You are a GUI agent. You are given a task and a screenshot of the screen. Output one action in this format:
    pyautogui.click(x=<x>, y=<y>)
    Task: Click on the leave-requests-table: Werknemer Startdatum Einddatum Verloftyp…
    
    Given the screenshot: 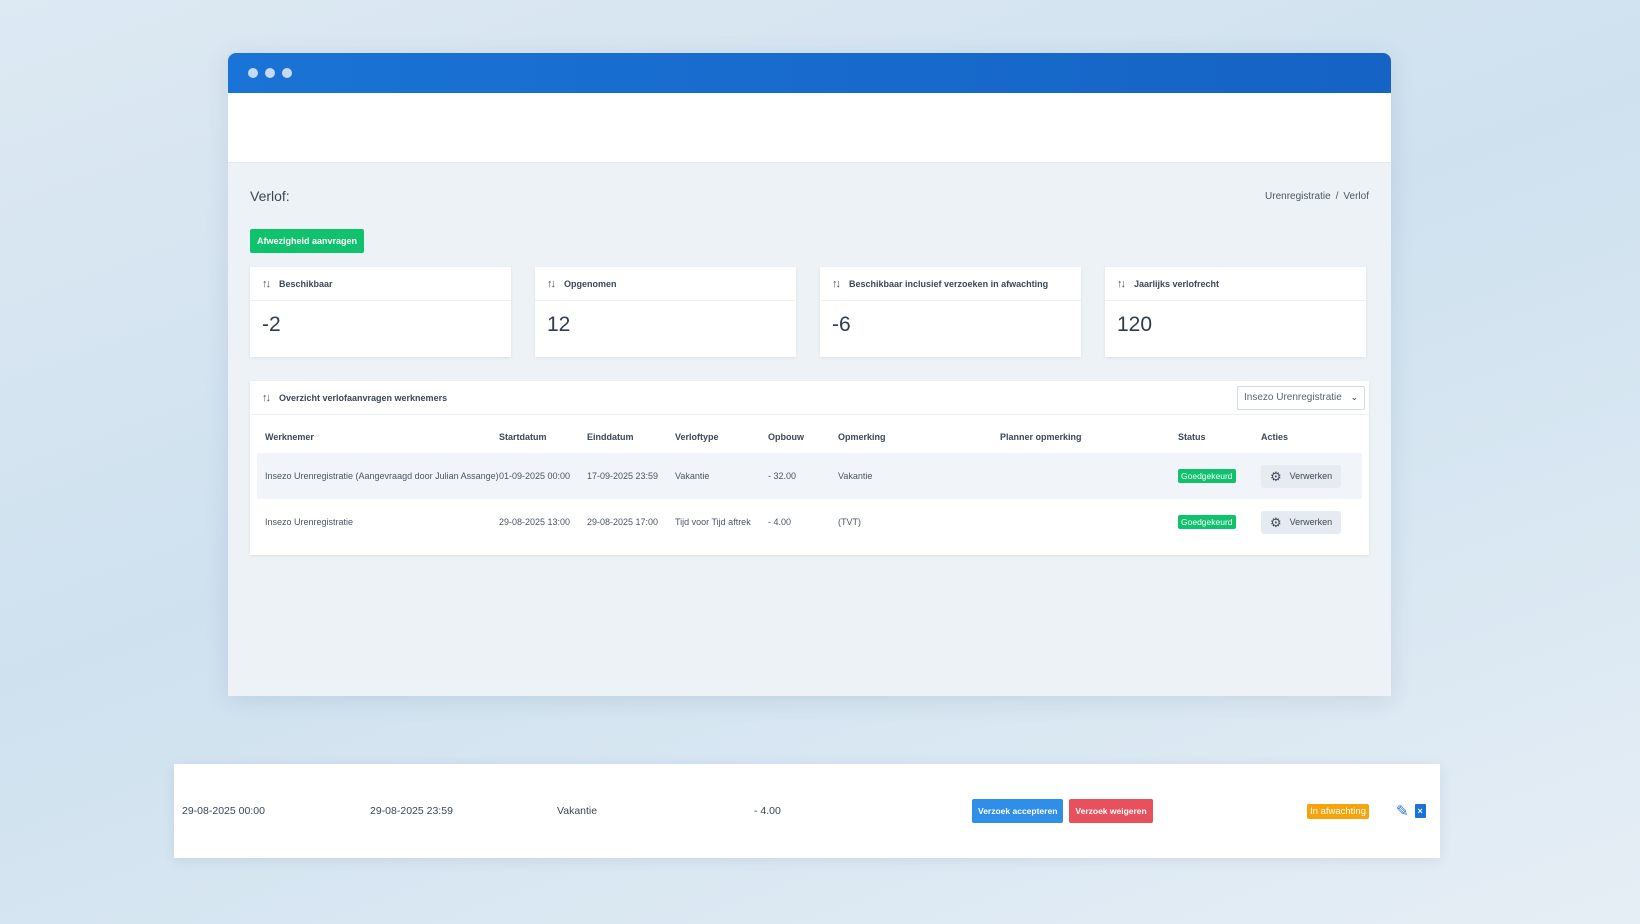 What is the action you would take?
    pyautogui.click(x=809, y=480)
    